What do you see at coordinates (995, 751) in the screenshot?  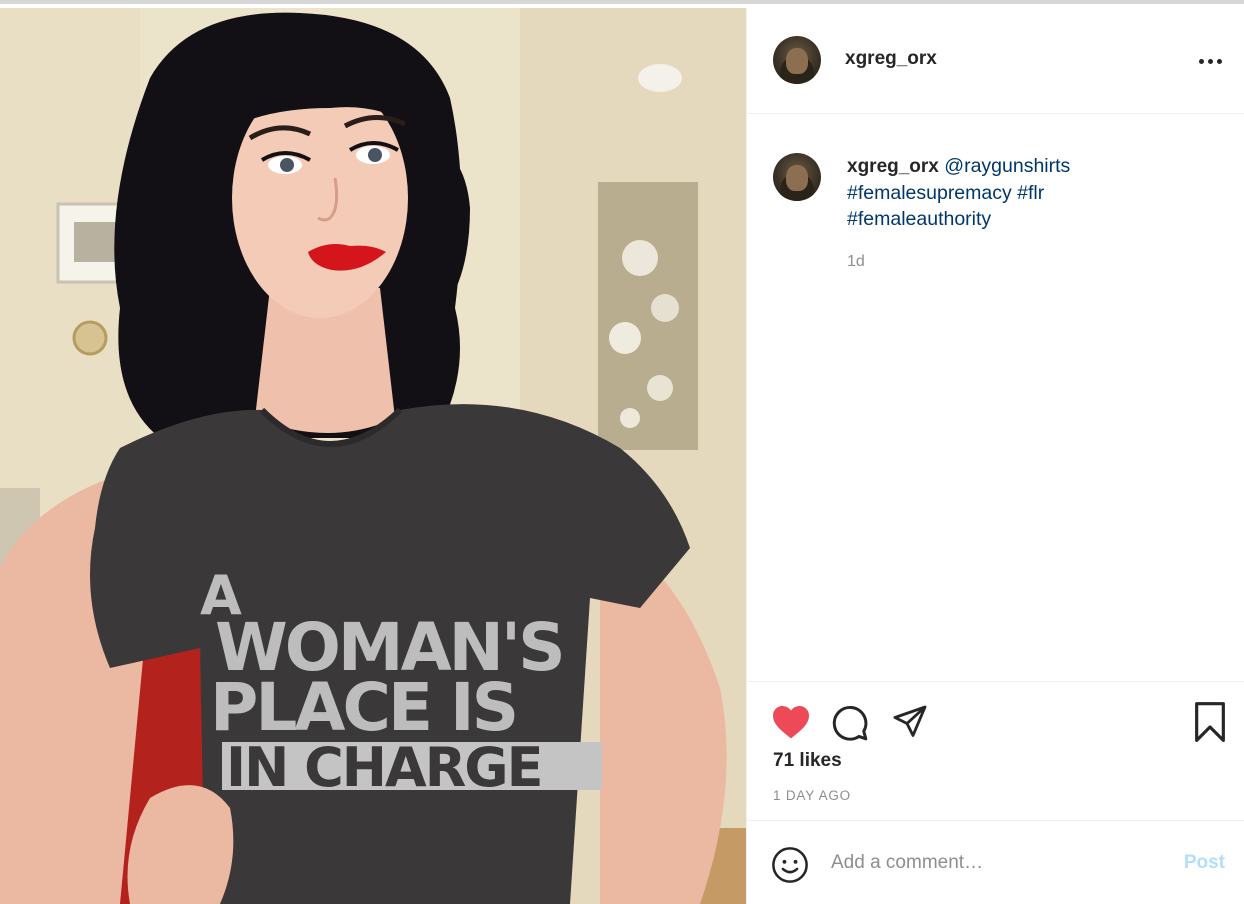 I see `post-actions: 71 likes 1 DAY AGO` at bounding box center [995, 751].